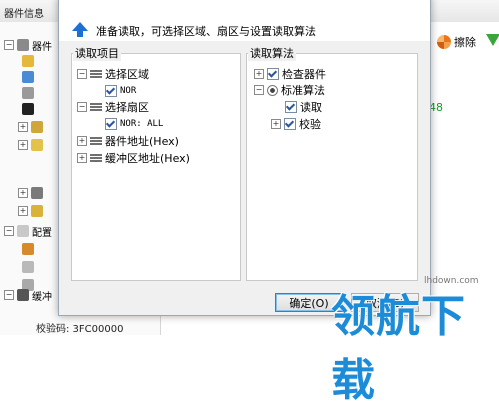 Image resolution: width=499 pixels, height=408 pixels. What do you see at coordinates (303, 90) in the screenshot?
I see `node-label: 标准算法` at bounding box center [303, 90].